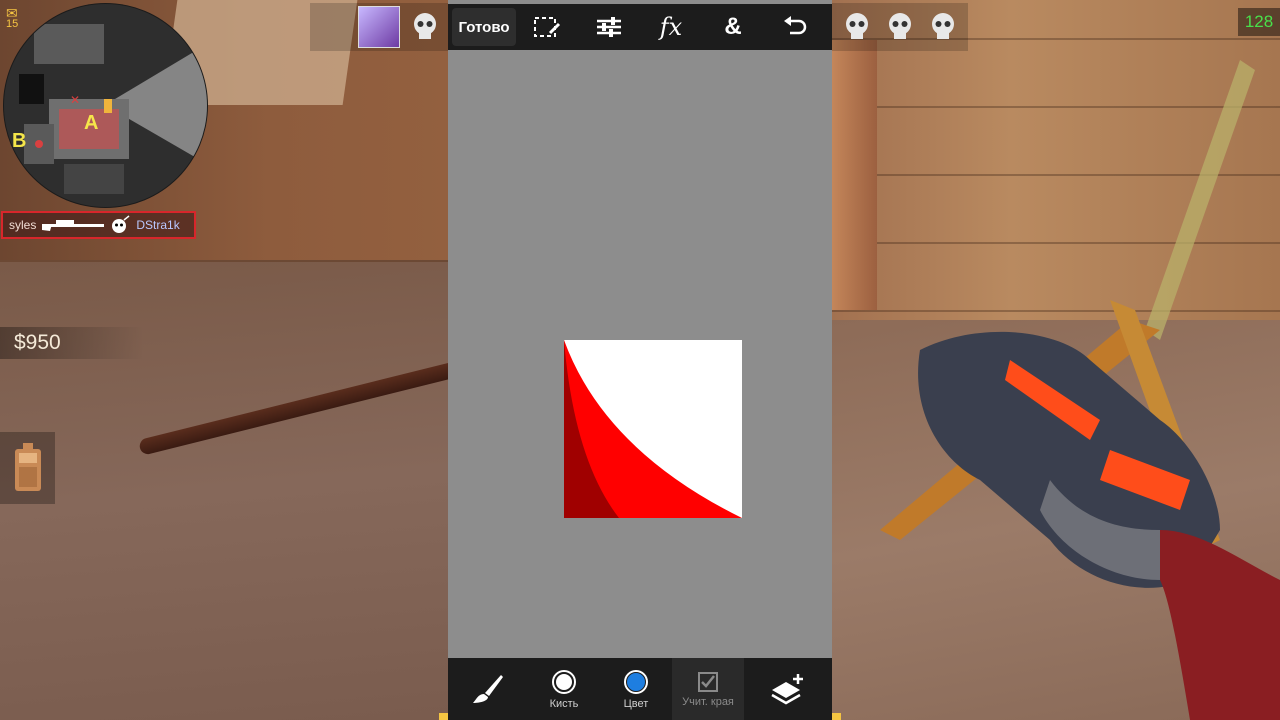 This screenshot has width=1280, height=720. I want to click on layers-button, so click(788, 689).